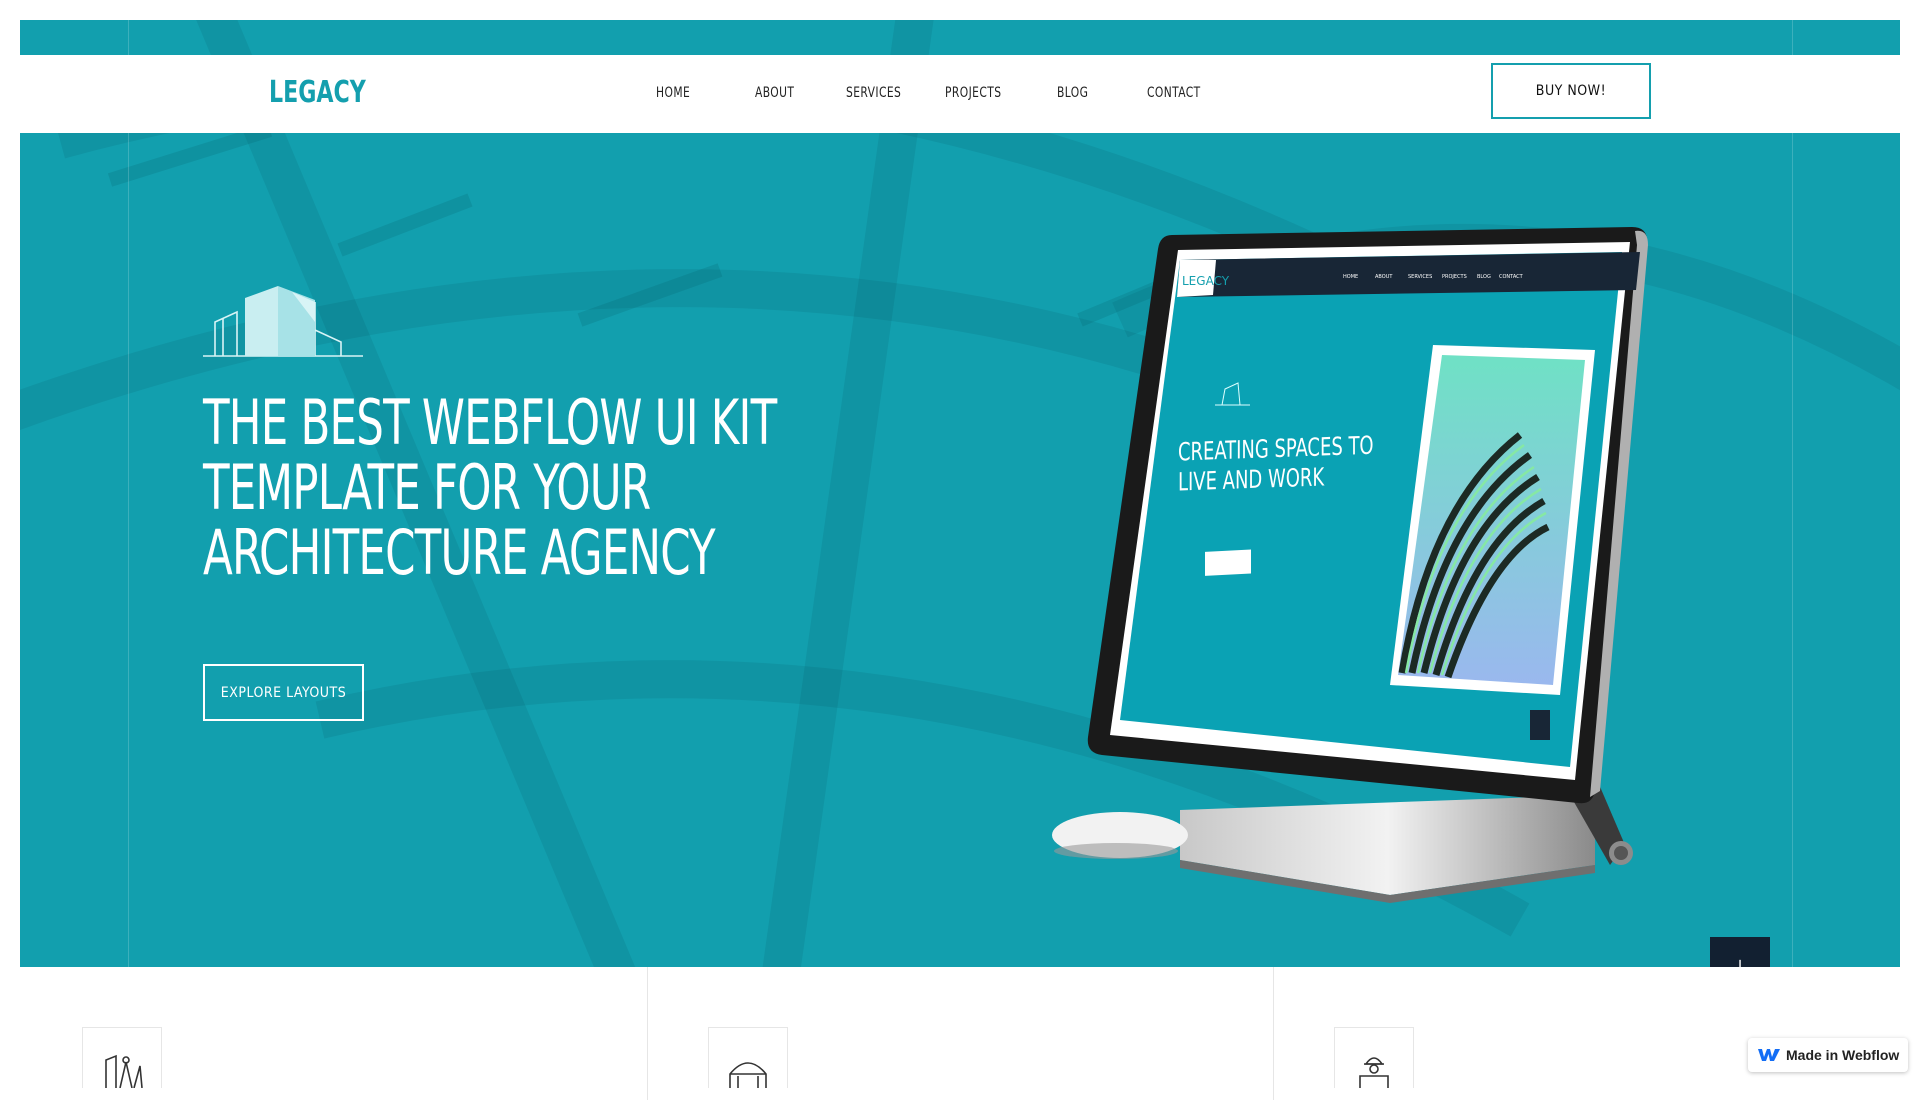 The width and height of the screenshot is (1920, 1100). I want to click on hero-headline-line-2: TEMPLATE FOR YOUR, so click(427, 487).